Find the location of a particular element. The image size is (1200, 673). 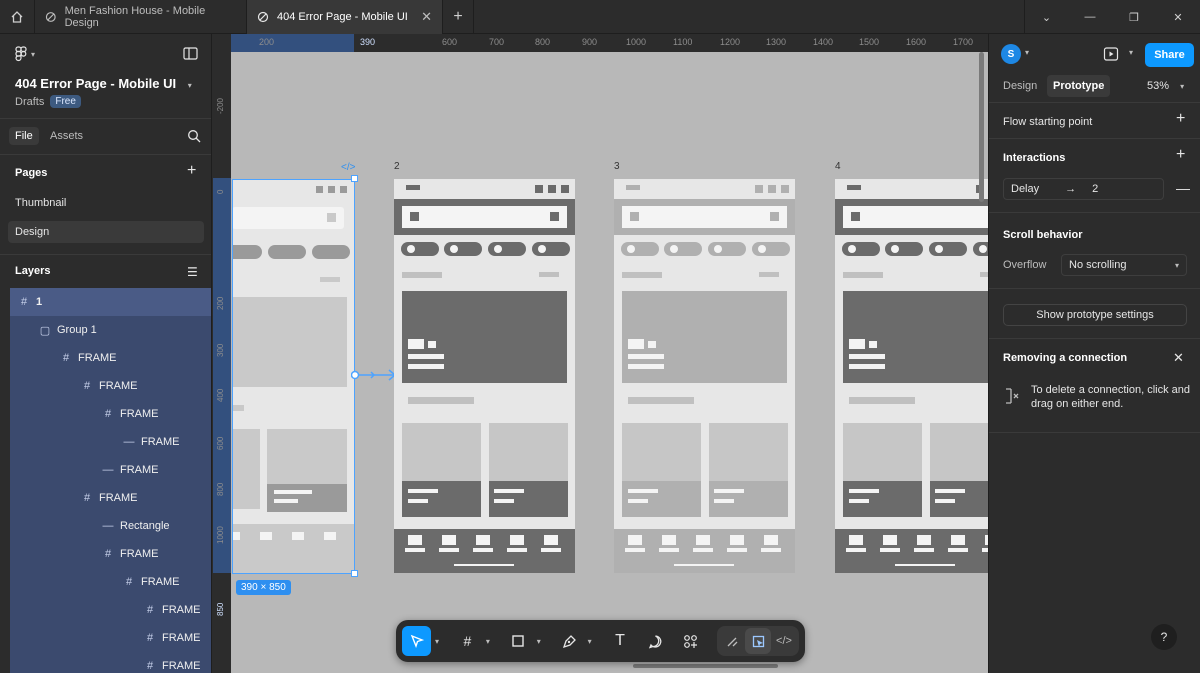

line-icon: — is located at coordinates (129, 442).